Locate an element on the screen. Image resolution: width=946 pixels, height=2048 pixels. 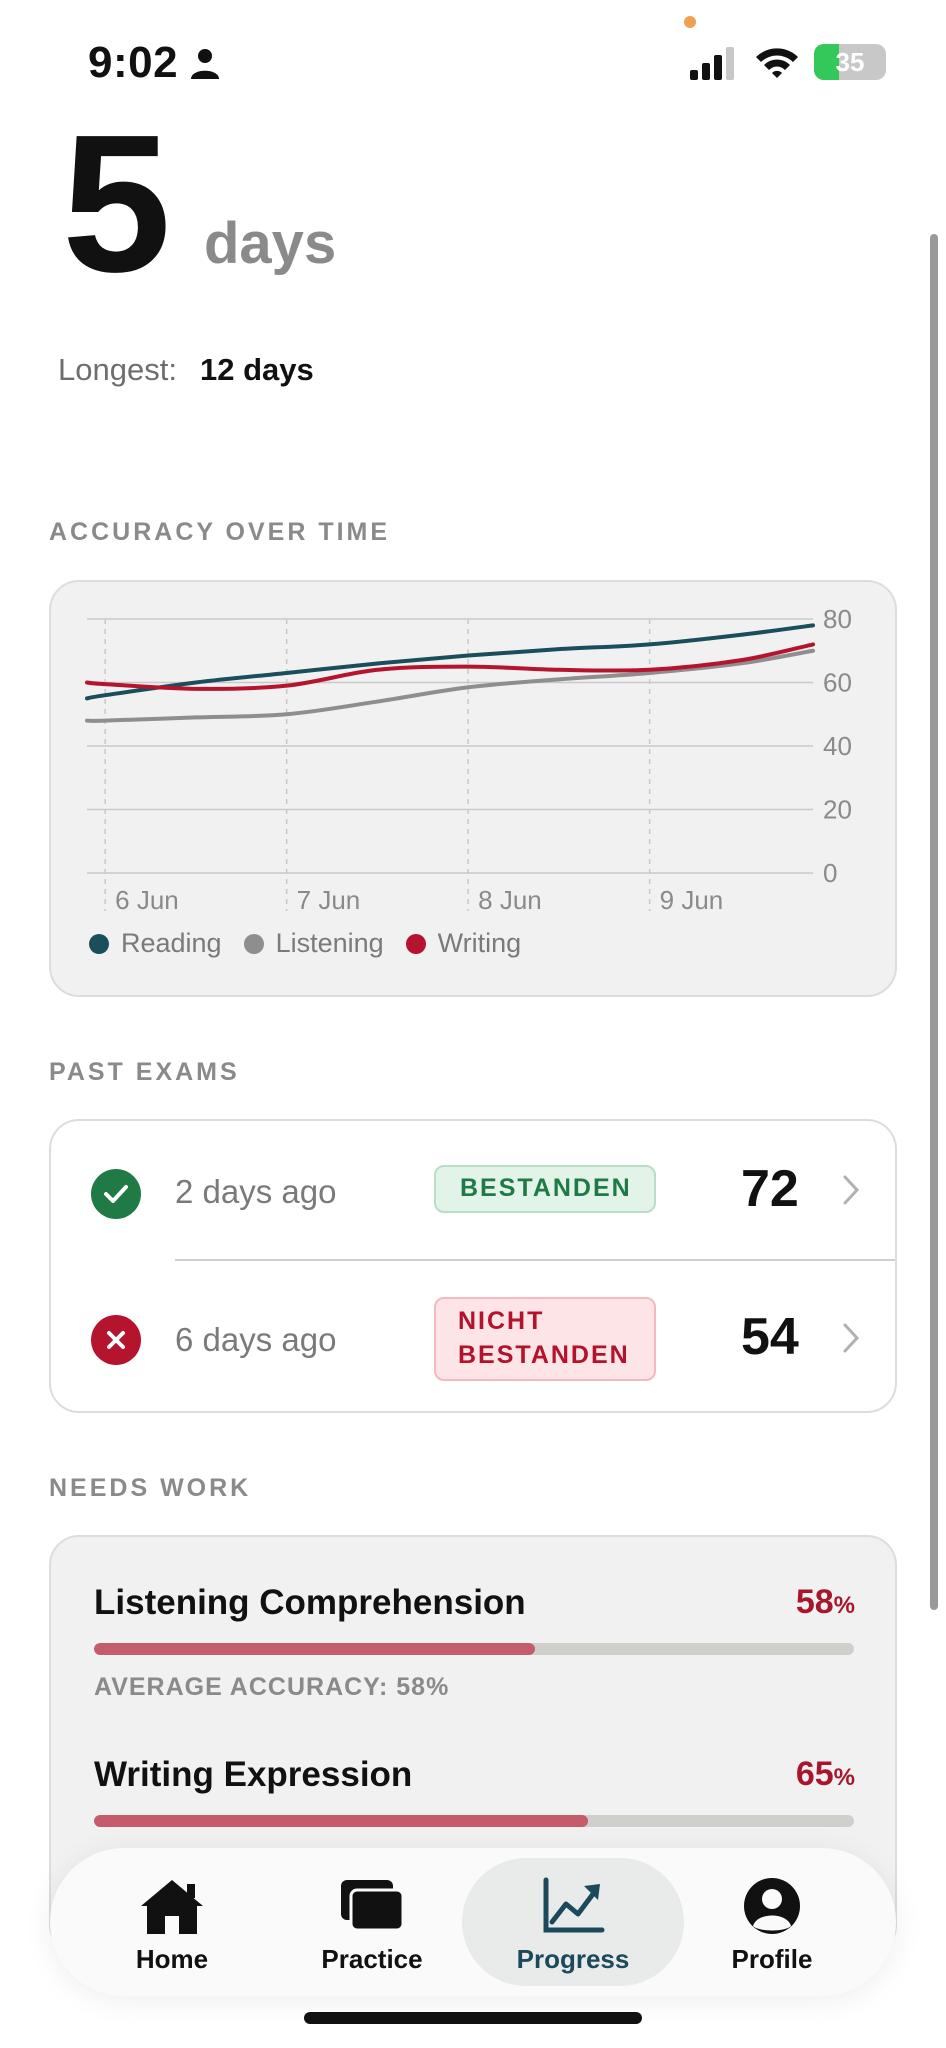
exam-date: 2 days ago is located at coordinates (256, 1191).